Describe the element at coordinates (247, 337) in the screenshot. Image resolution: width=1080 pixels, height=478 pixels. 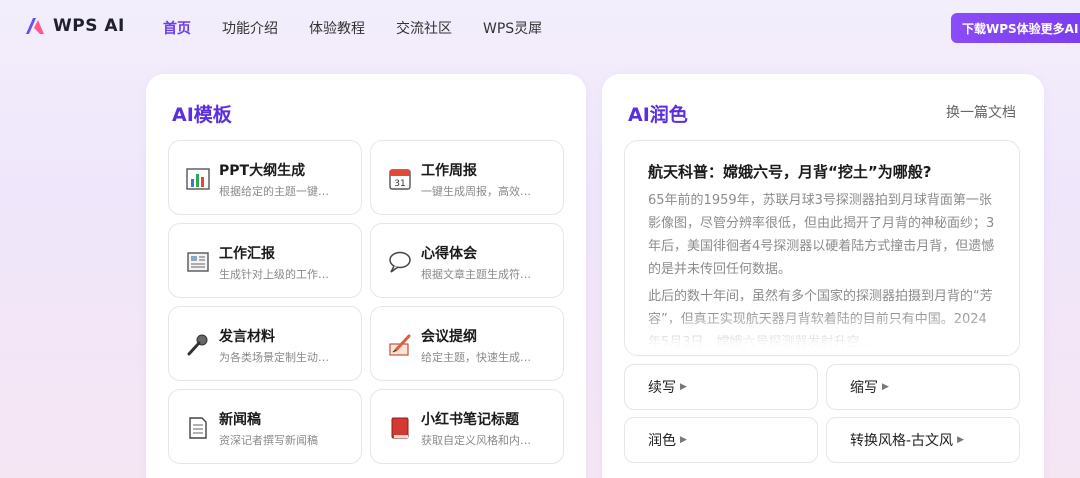
I see `card-title: 发言材料` at that location.